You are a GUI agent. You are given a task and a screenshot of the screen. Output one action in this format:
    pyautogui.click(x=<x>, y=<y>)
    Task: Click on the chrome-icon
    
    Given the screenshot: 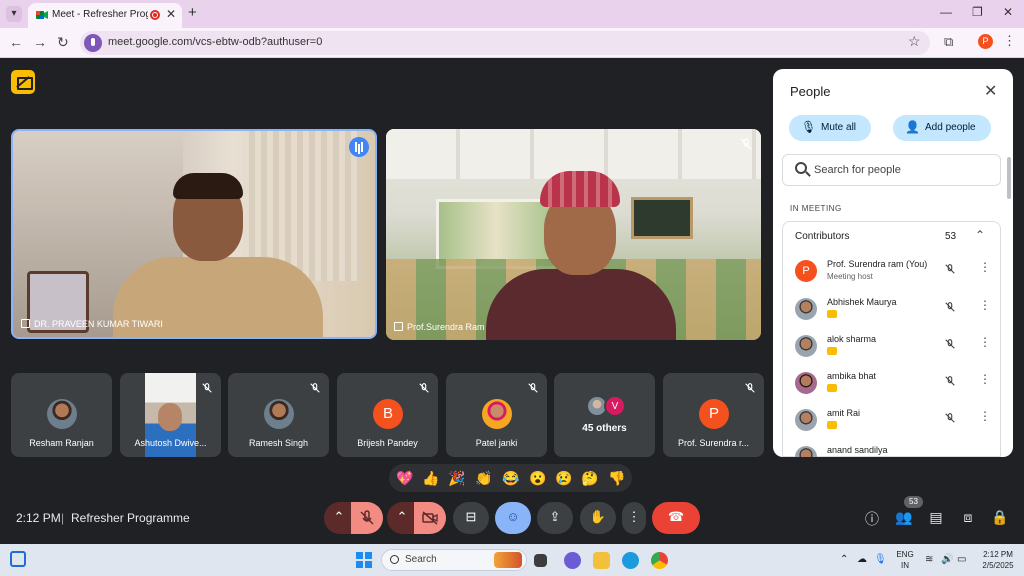 What is the action you would take?
    pyautogui.click(x=659, y=560)
    